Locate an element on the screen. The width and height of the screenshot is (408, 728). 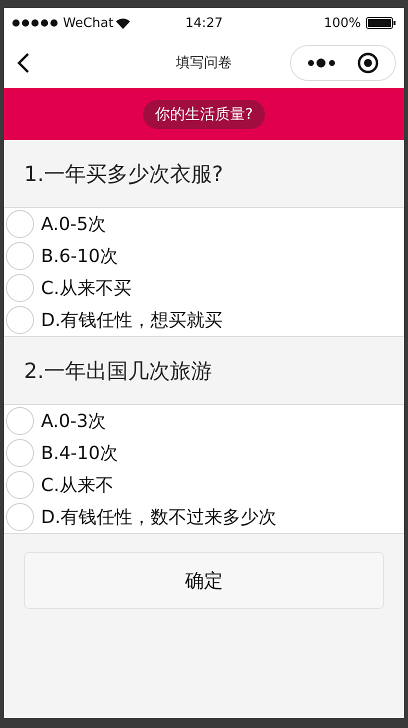
option-label: D.有钱任性，数不过来多少次 is located at coordinates (159, 517).